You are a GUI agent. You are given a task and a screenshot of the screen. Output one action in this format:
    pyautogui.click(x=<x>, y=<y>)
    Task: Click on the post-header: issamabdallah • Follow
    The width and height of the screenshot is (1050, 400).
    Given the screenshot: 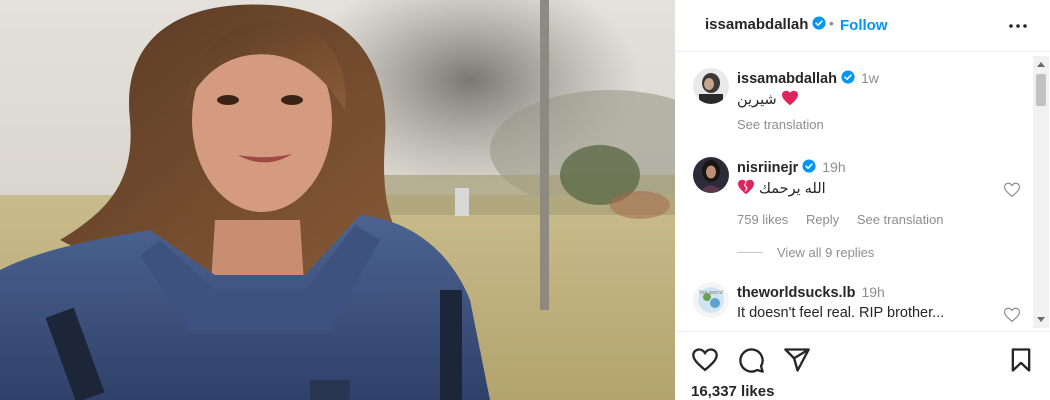 What is the action you would take?
    pyautogui.click(x=862, y=26)
    